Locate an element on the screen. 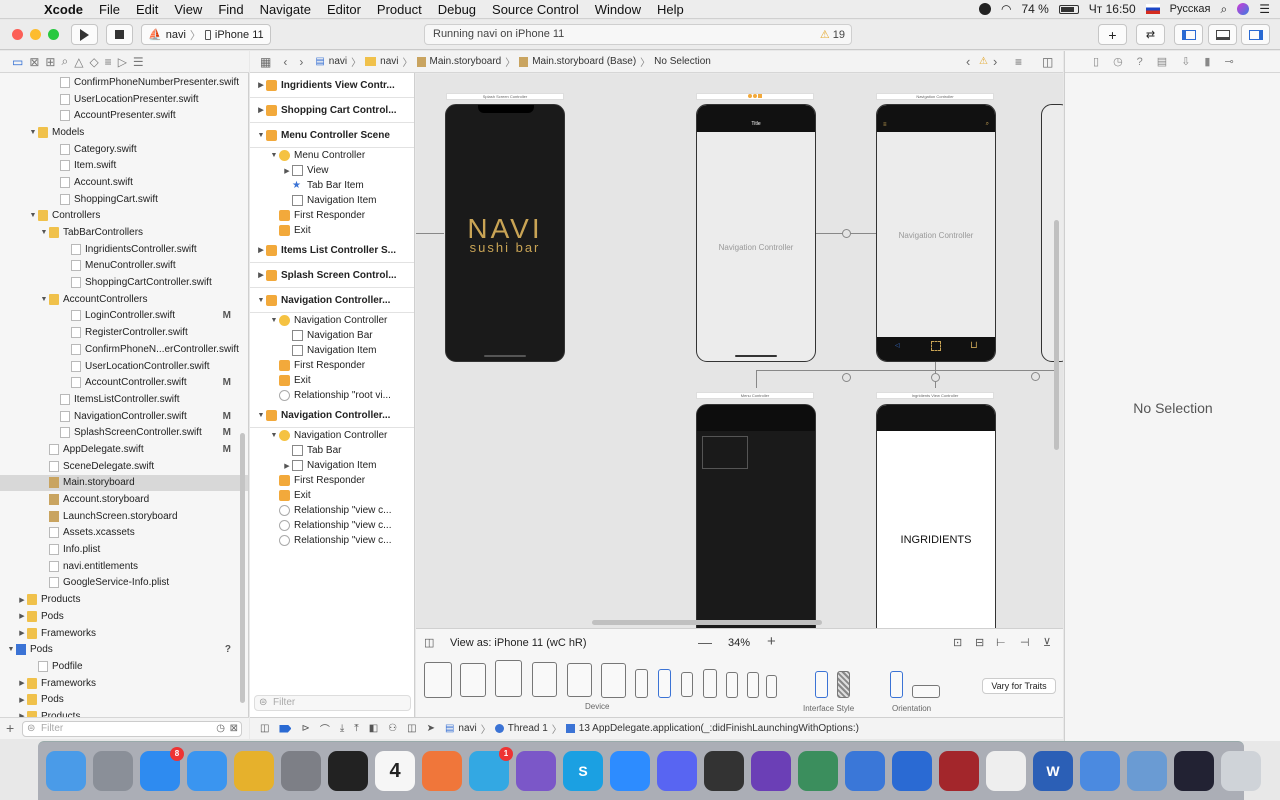 The height and width of the screenshot is (800, 1280). outline-item: ▼ Menu Controller is located at coordinates (332, 155).